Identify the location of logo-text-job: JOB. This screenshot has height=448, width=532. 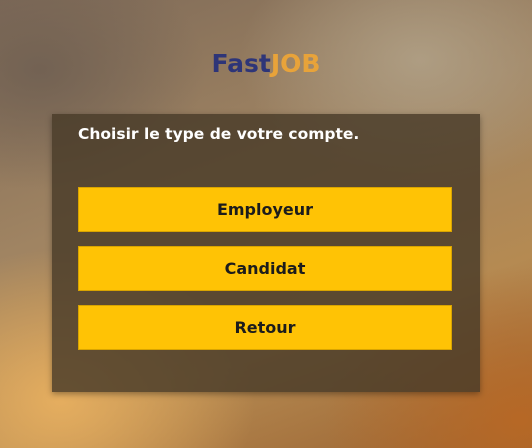
(295, 63).